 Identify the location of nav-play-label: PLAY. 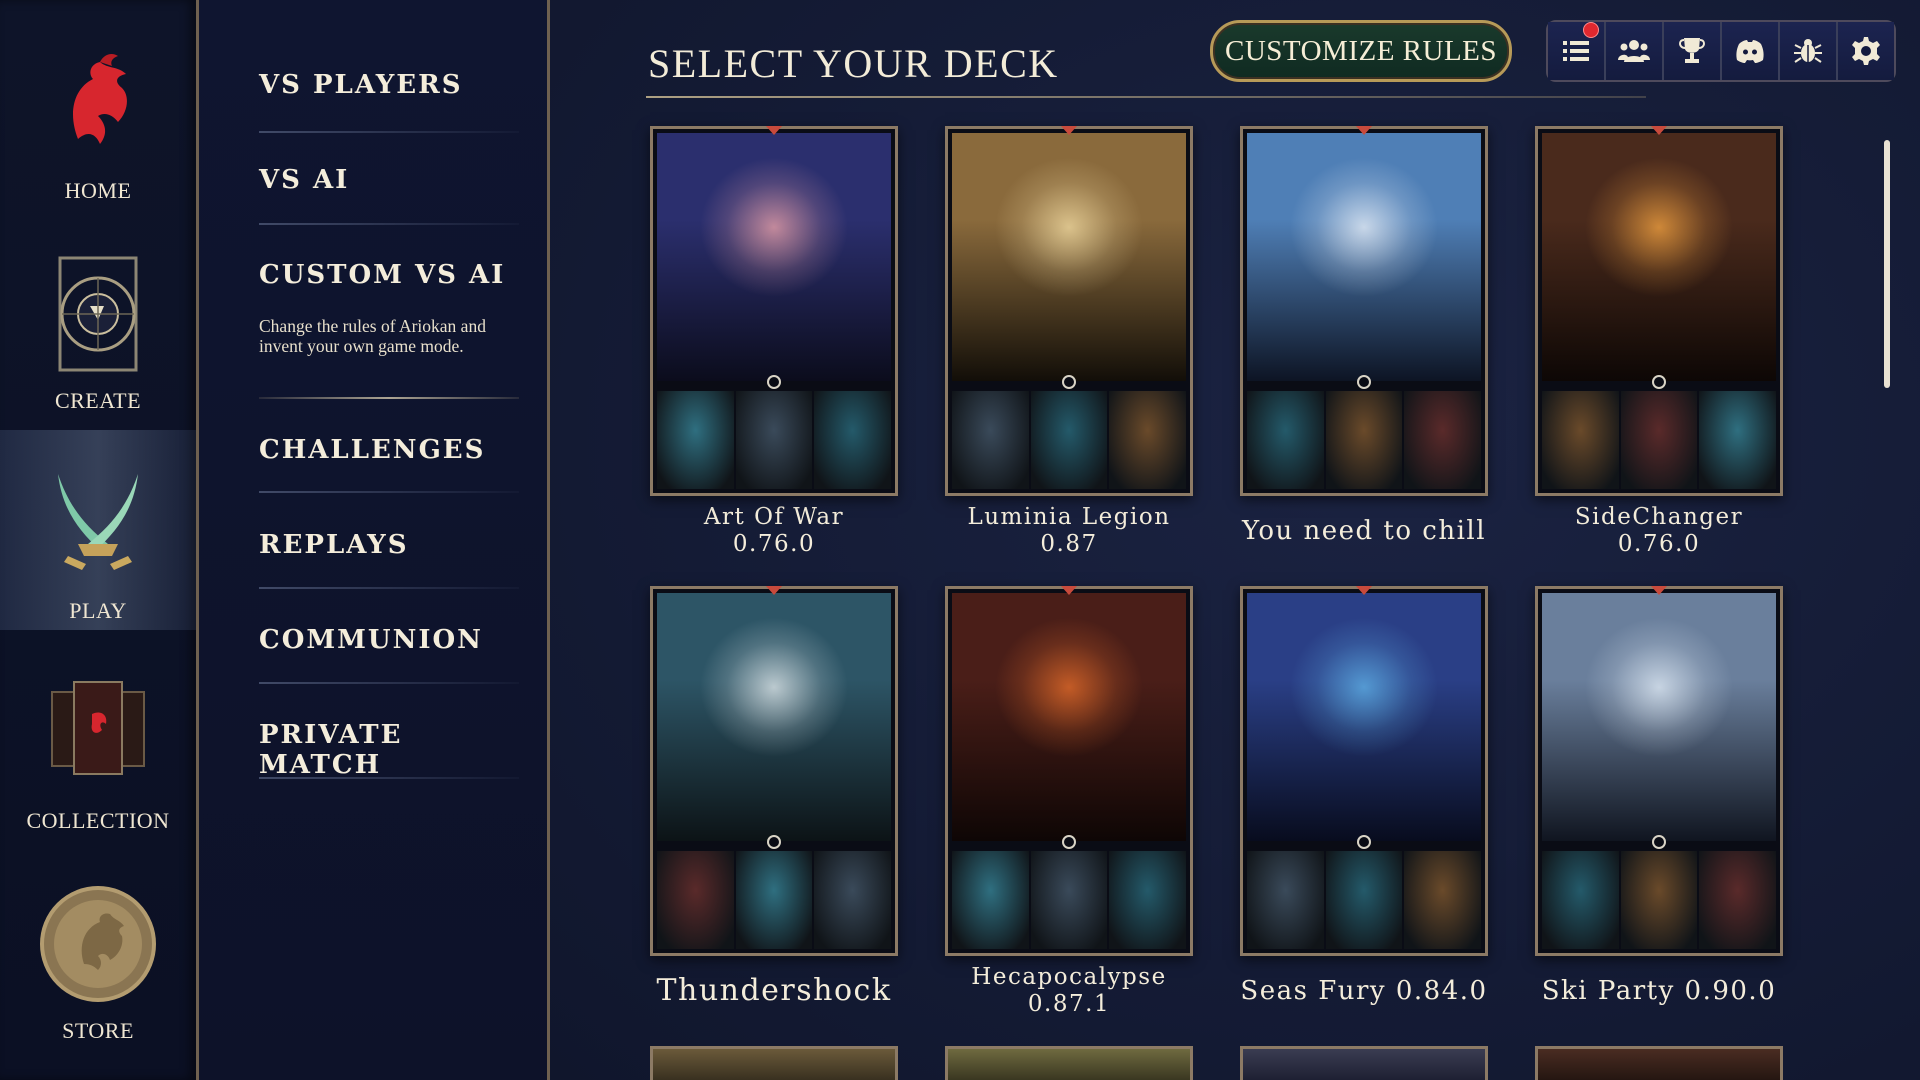
(98, 610).